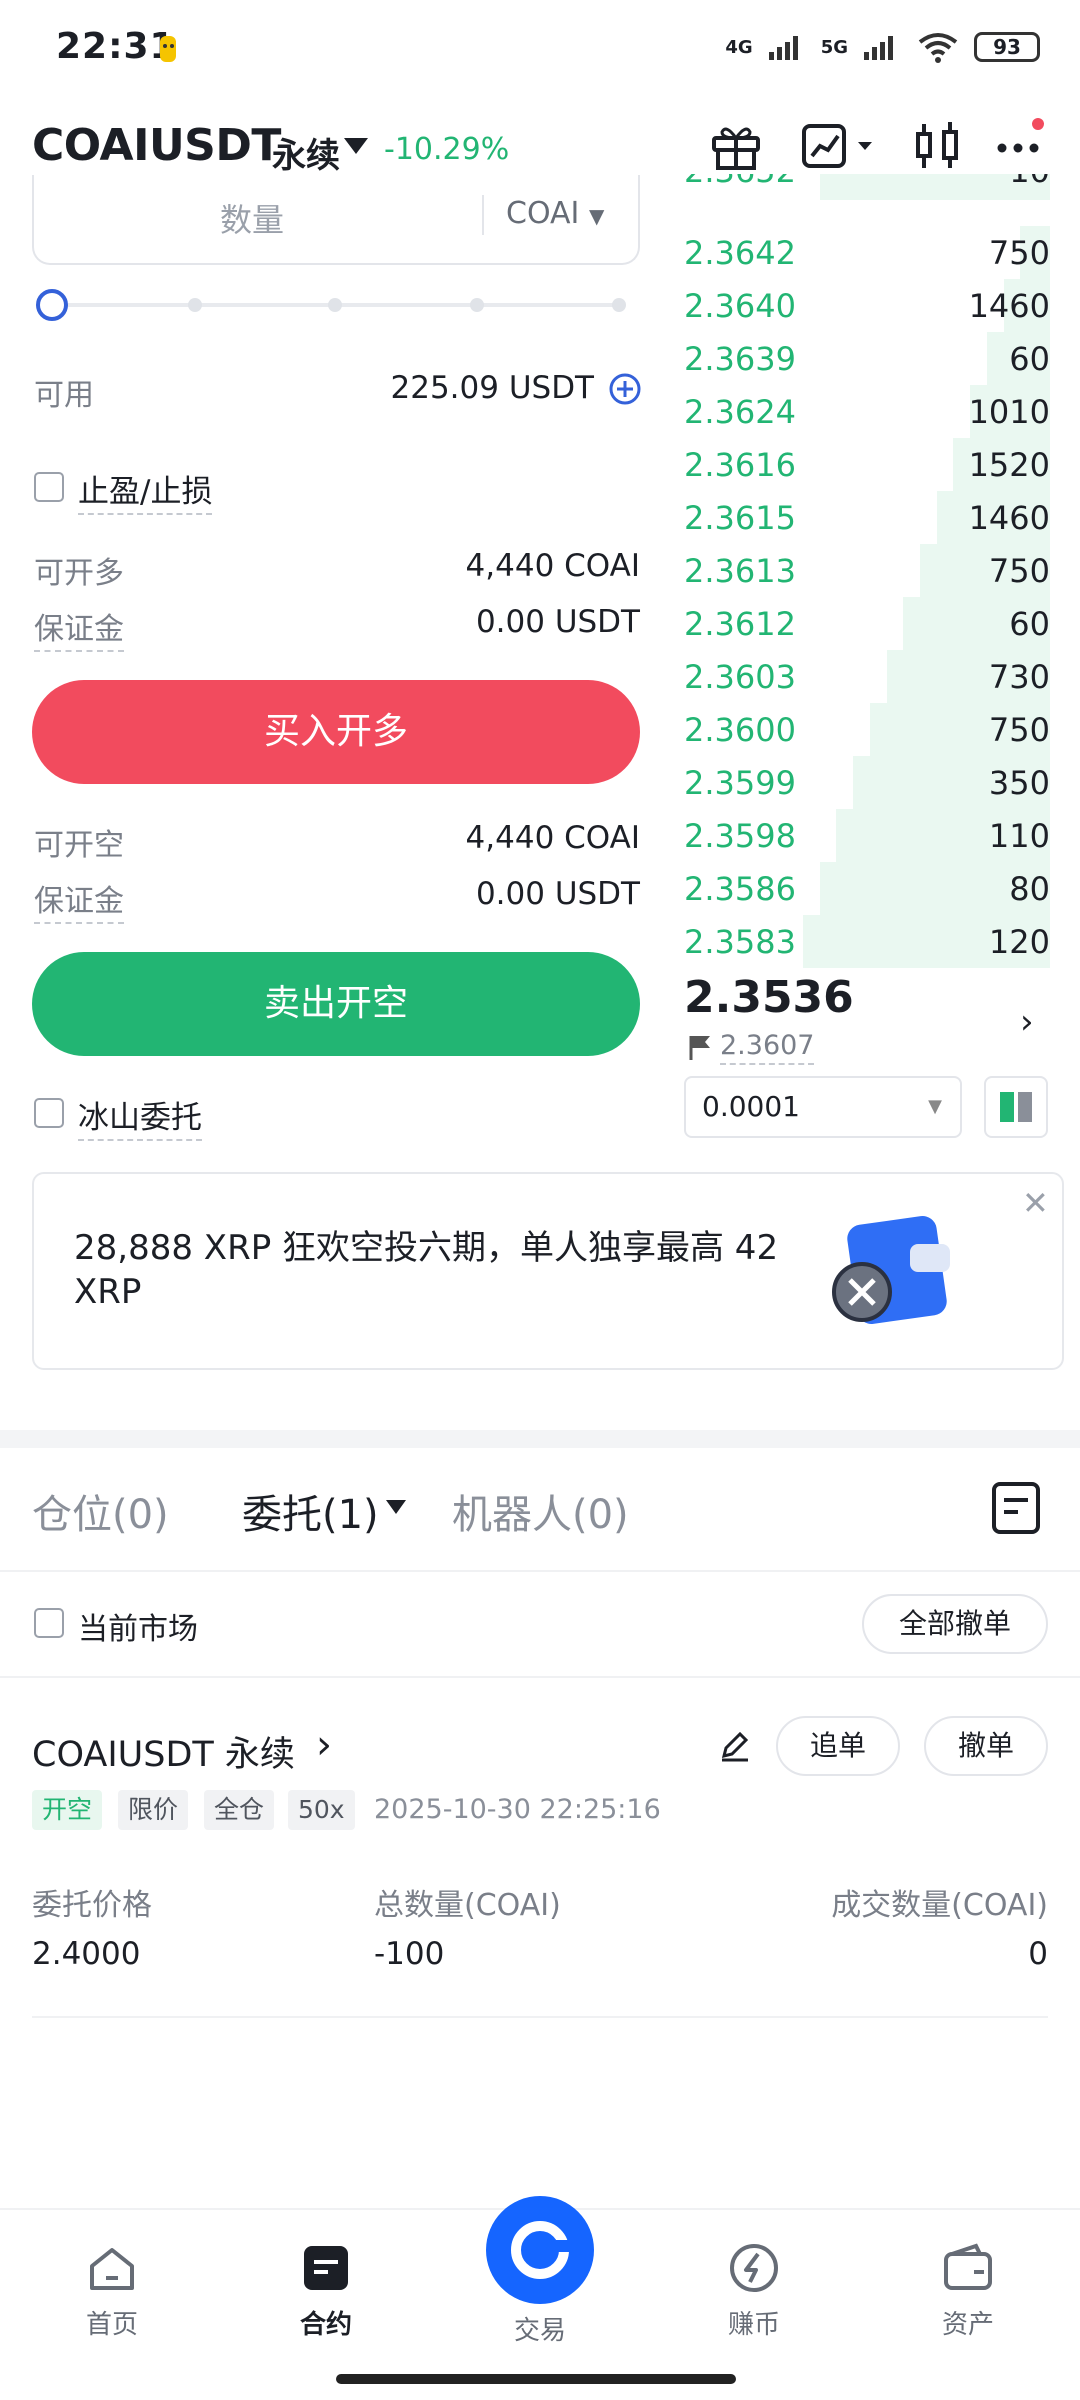  What do you see at coordinates (163, 1751) in the screenshot?
I see `order-pair: COAIUSDT 永续` at bounding box center [163, 1751].